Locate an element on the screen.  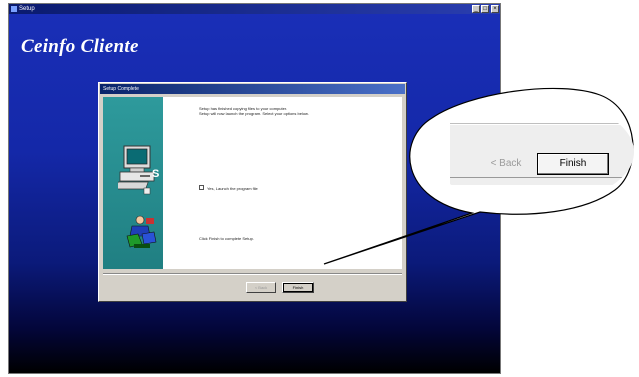
zoomed-finish-button: Finish is located at coordinates (573, 164).